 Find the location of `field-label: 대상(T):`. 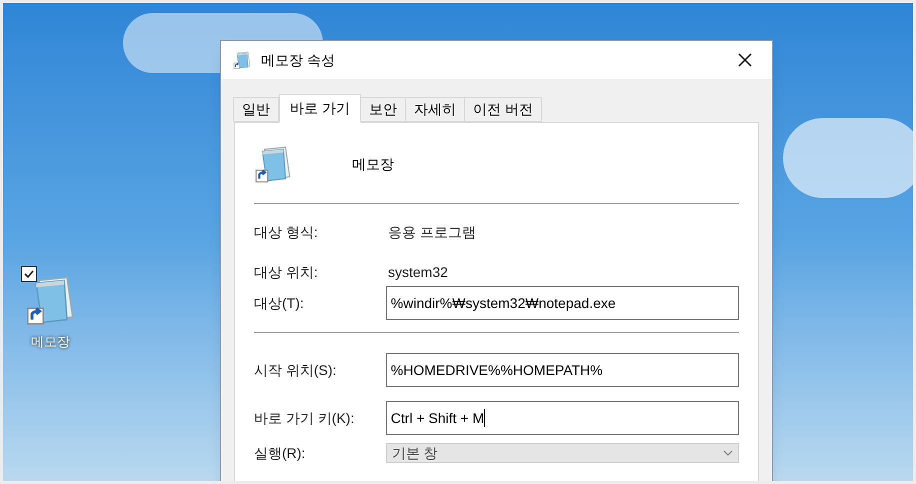

field-label: 대상(T): is located at coordinates (279, 303).